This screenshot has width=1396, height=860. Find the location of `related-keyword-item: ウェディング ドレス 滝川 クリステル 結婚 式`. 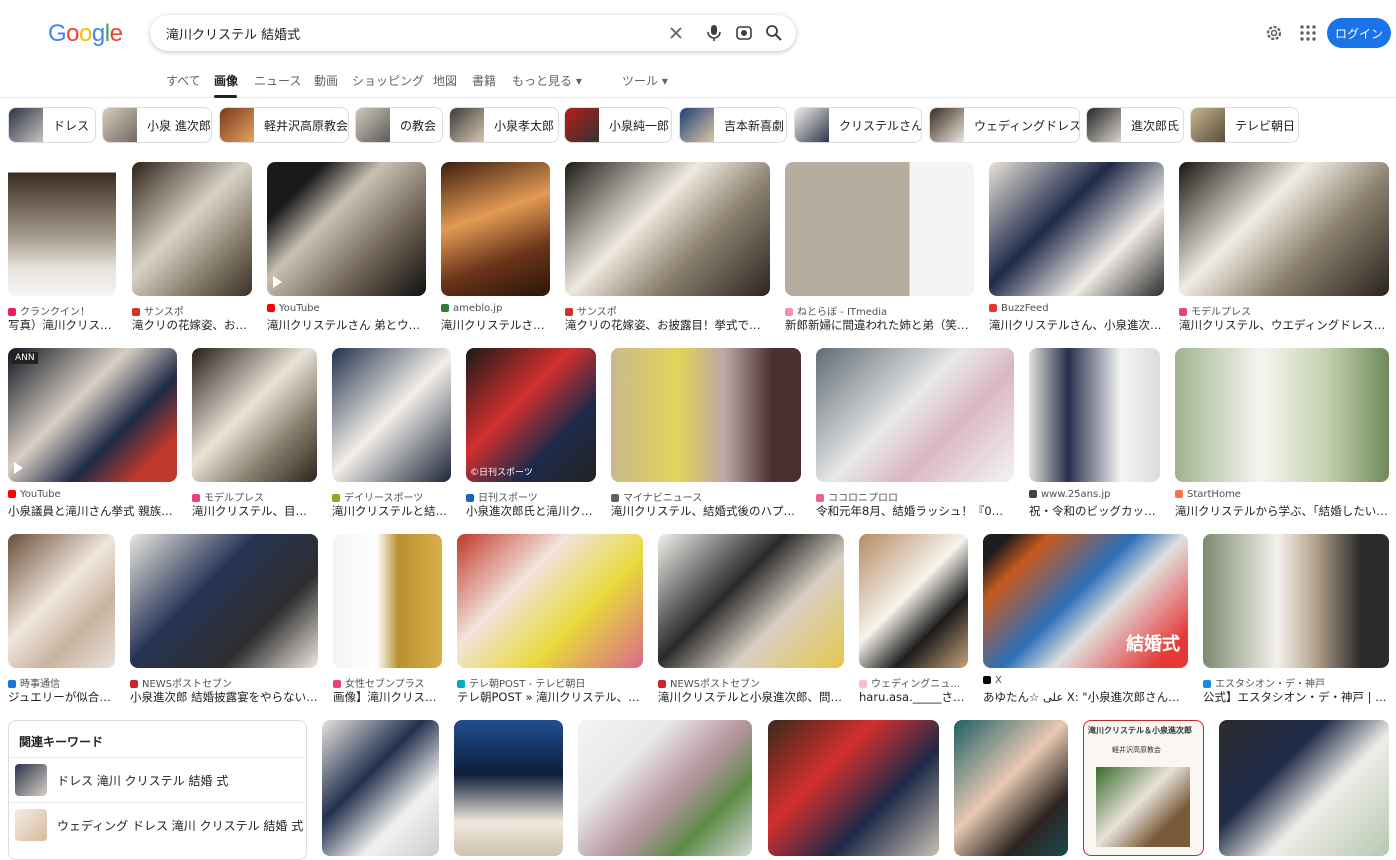

related-keyword-item: ウェディング ドレス 滝川 クリステル 結婚 式 is located at coordinates (157, 824).